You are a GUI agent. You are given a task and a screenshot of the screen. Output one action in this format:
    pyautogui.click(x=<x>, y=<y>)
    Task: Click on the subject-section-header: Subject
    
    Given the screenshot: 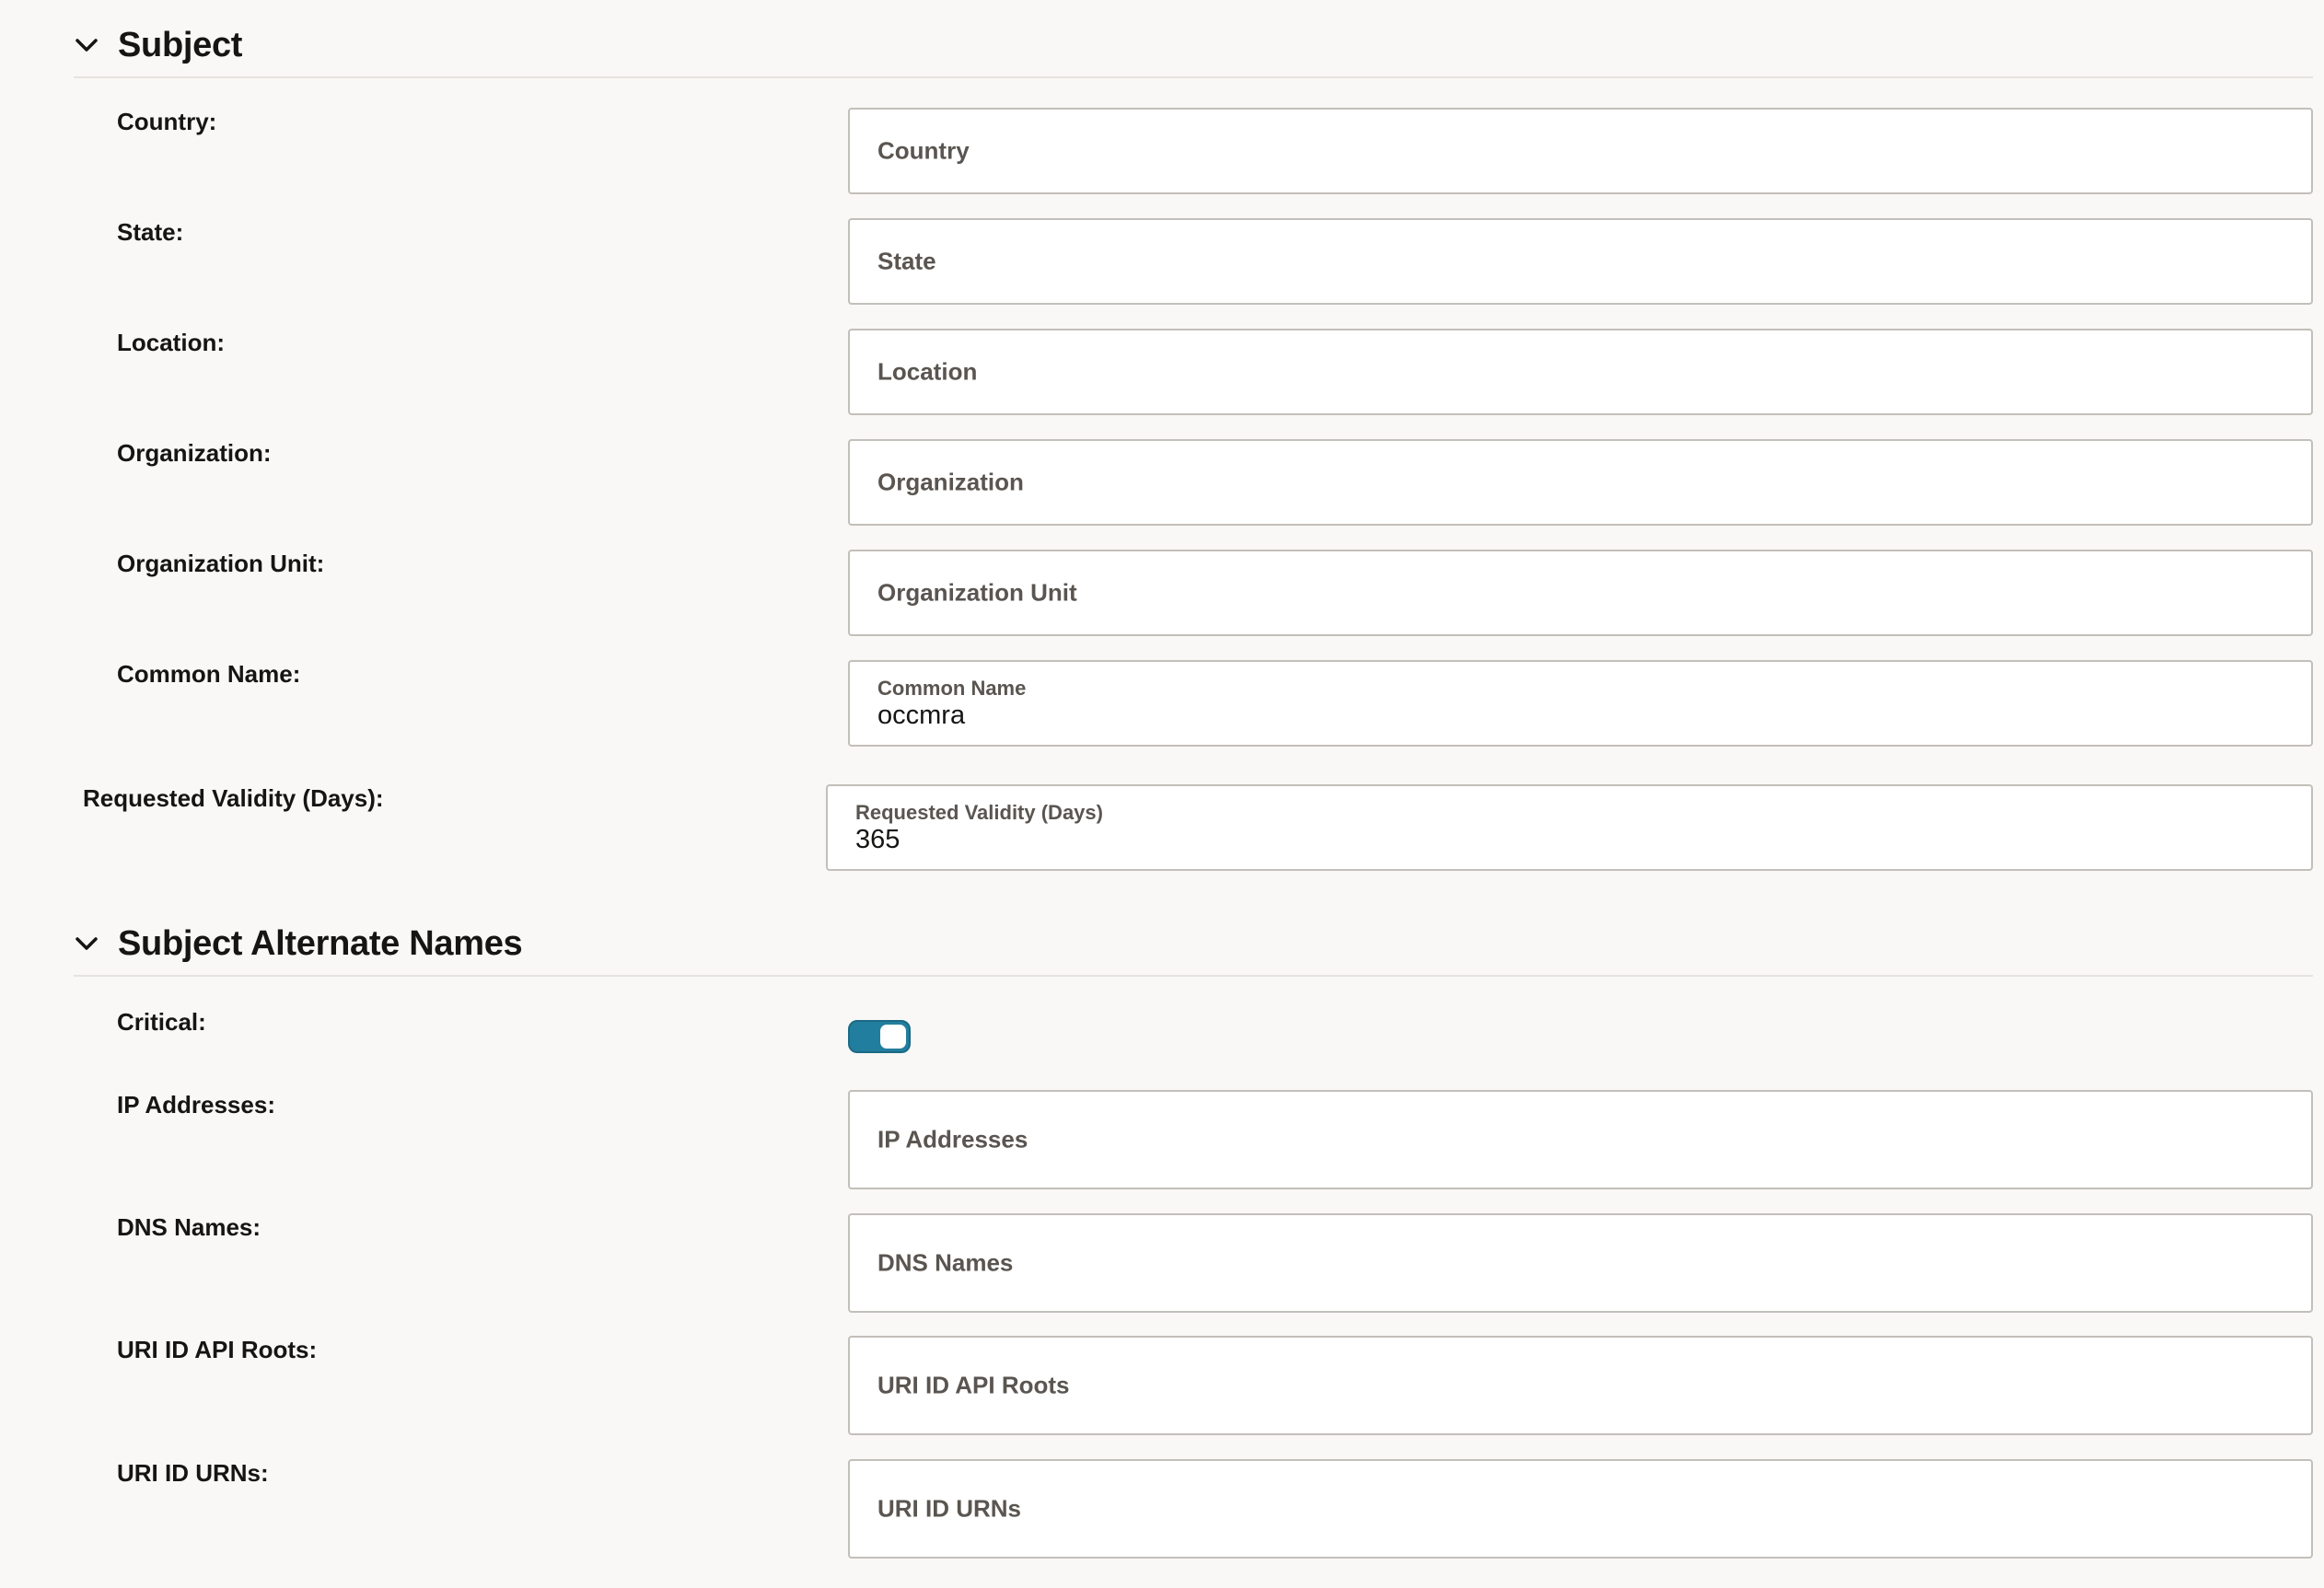 What is the action you would take?
    pyautogui.click(x=1194, y=46)
    